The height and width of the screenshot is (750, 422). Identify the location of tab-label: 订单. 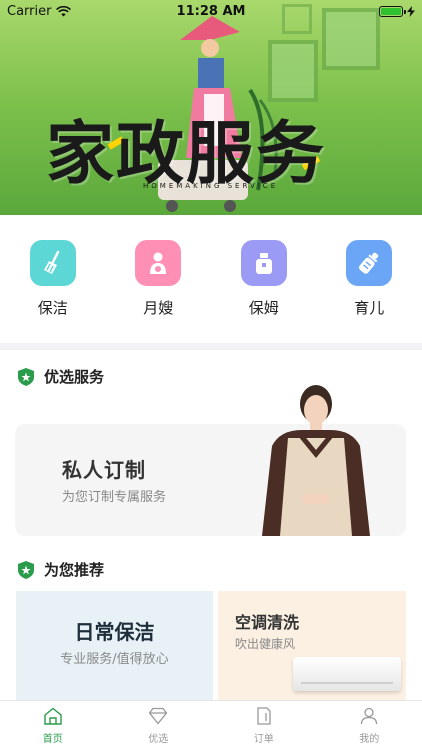
(263, 739).